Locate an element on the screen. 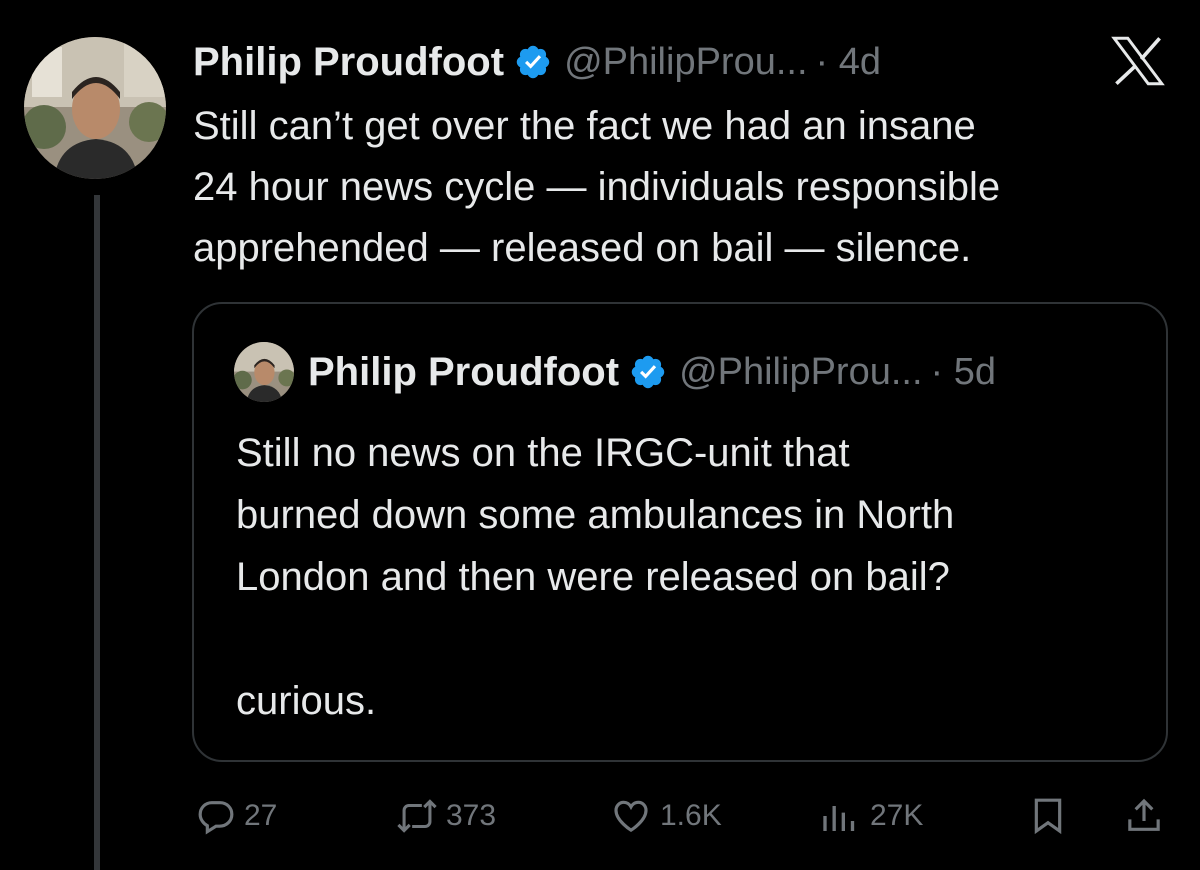 This screenshot has width=1200, height=870. tweet-header: Philip Proudfoot @PhilipProu... · 4d is located at coordinates (537, 62).